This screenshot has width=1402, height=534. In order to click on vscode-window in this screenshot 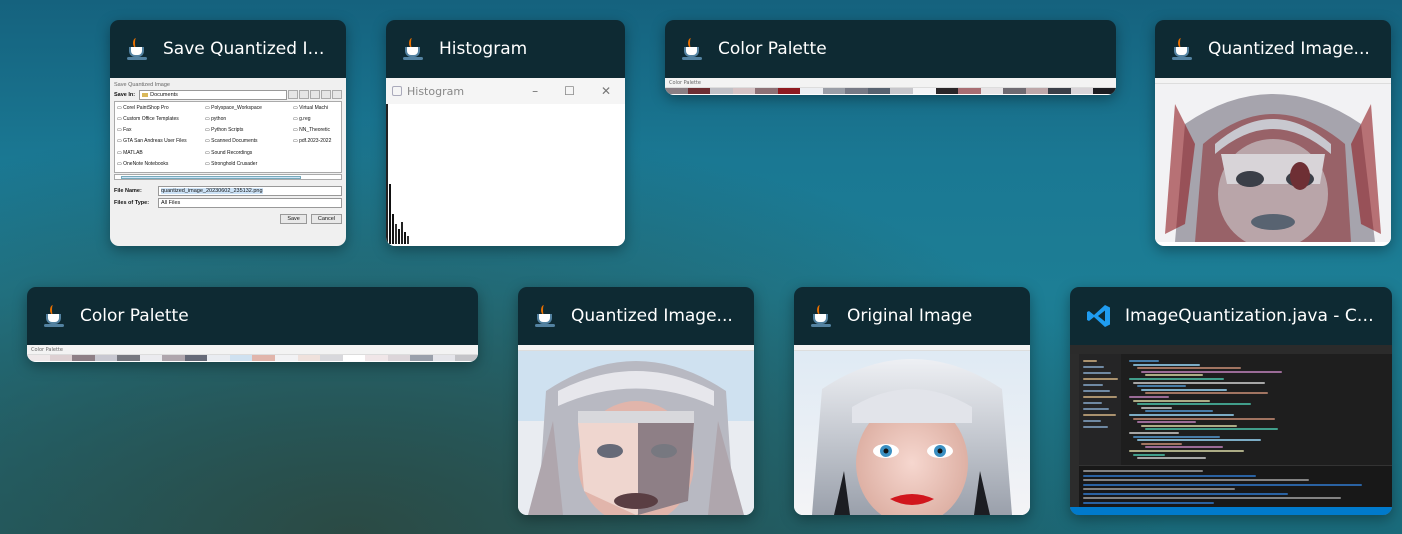, I will do `click(1231, 430)`.